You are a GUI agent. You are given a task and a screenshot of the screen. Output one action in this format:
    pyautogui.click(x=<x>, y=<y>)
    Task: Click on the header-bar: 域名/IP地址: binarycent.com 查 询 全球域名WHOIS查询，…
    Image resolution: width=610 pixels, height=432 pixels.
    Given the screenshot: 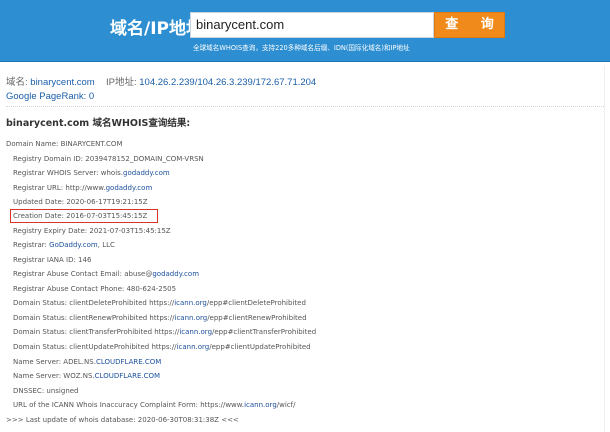 What is the action you would take?
    pyautogui.click(x=305, y=31)
    